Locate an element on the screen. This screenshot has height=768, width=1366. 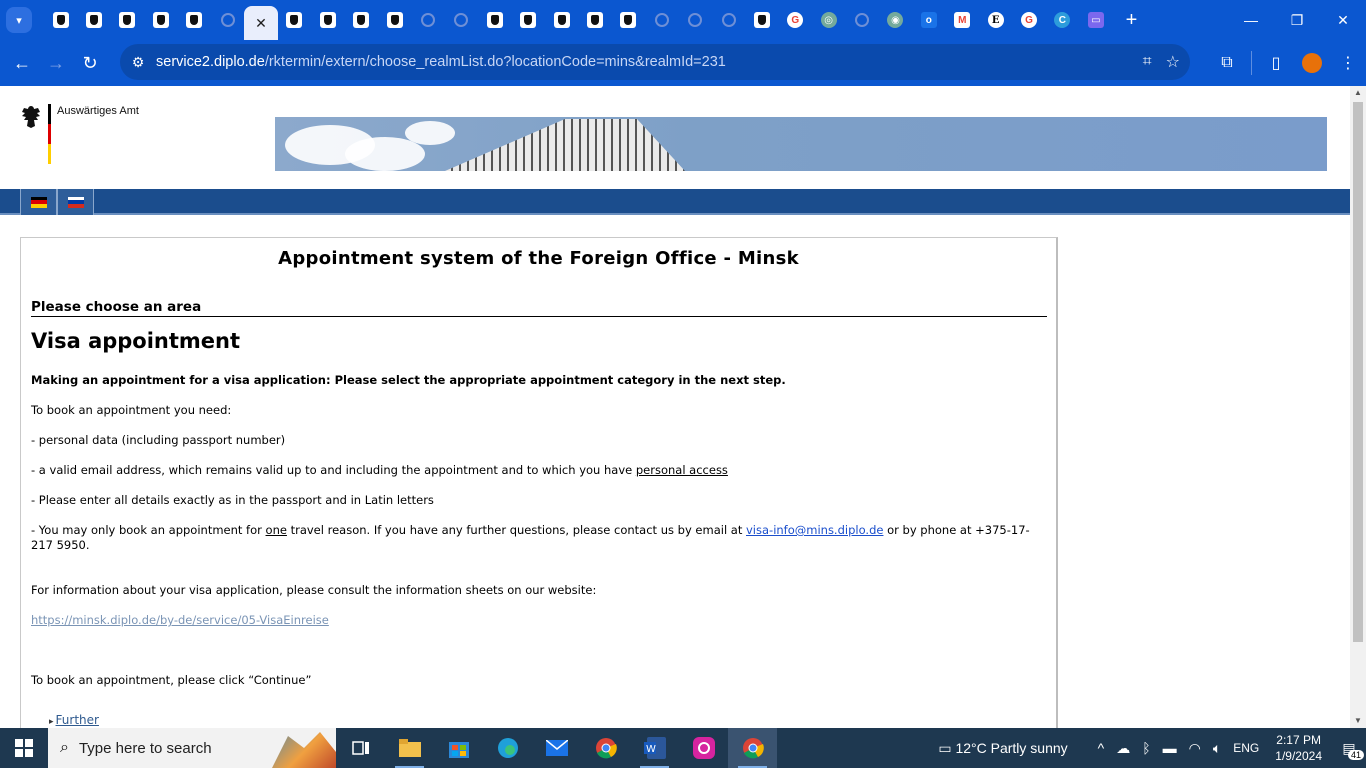
visa-appointment-title: Visa appointment is located at coordinates (136, 341).